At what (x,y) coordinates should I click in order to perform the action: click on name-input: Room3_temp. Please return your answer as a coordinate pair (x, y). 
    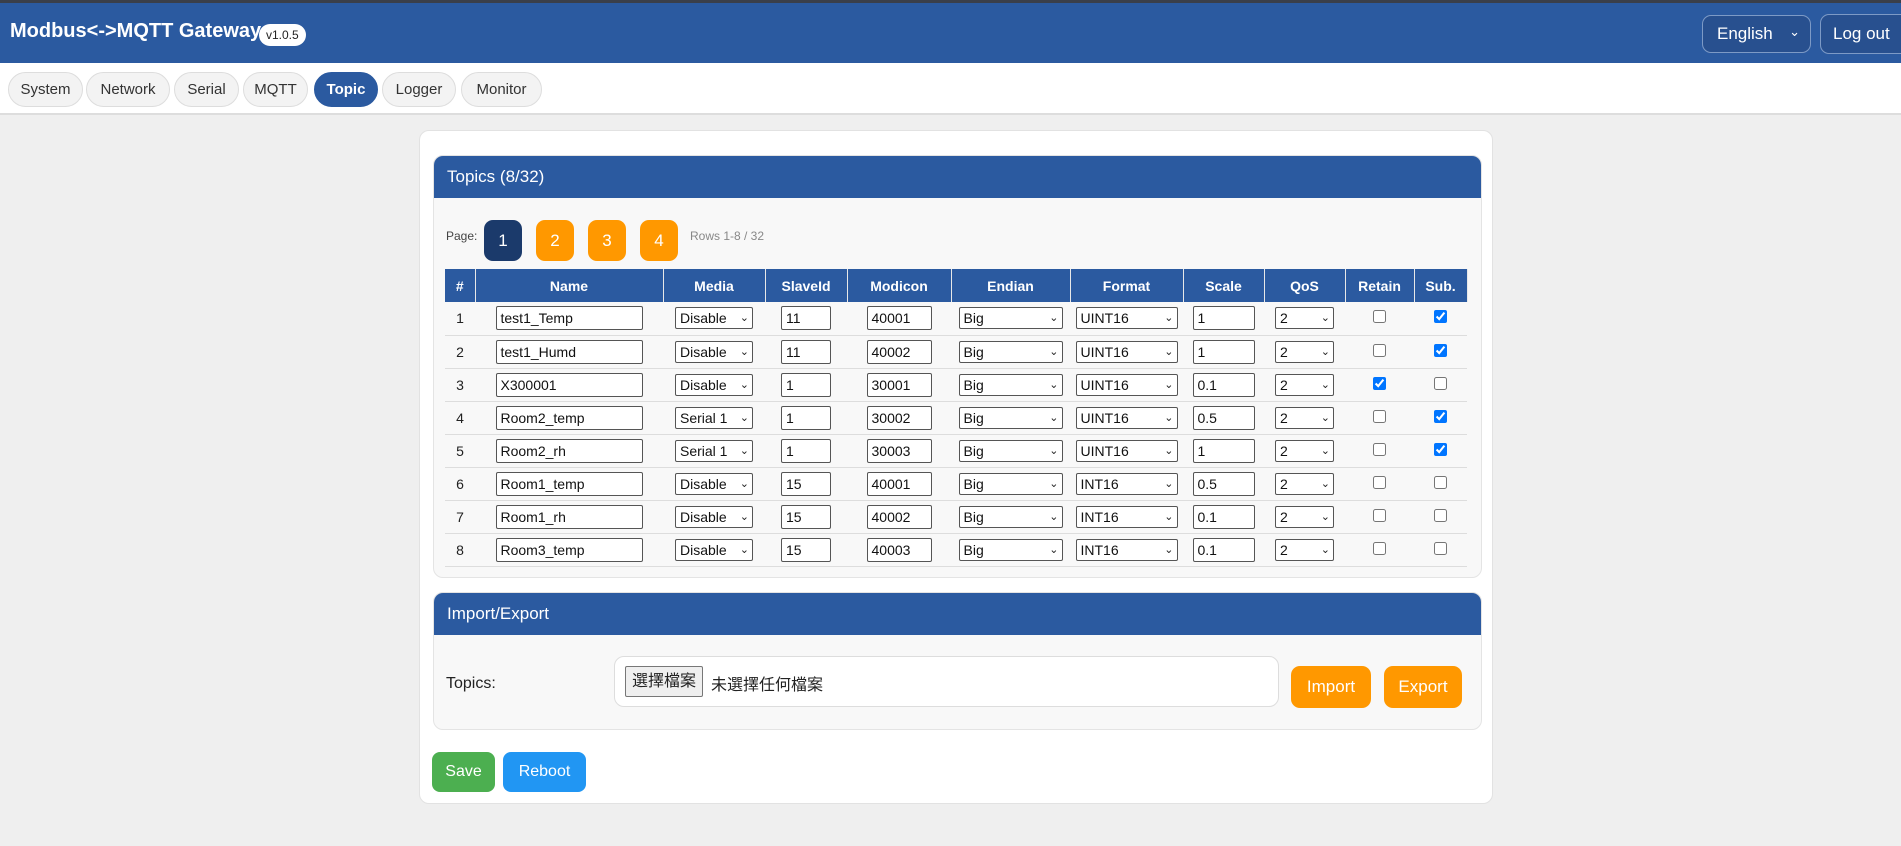
    Looking at the image, I should click on (569, 549).